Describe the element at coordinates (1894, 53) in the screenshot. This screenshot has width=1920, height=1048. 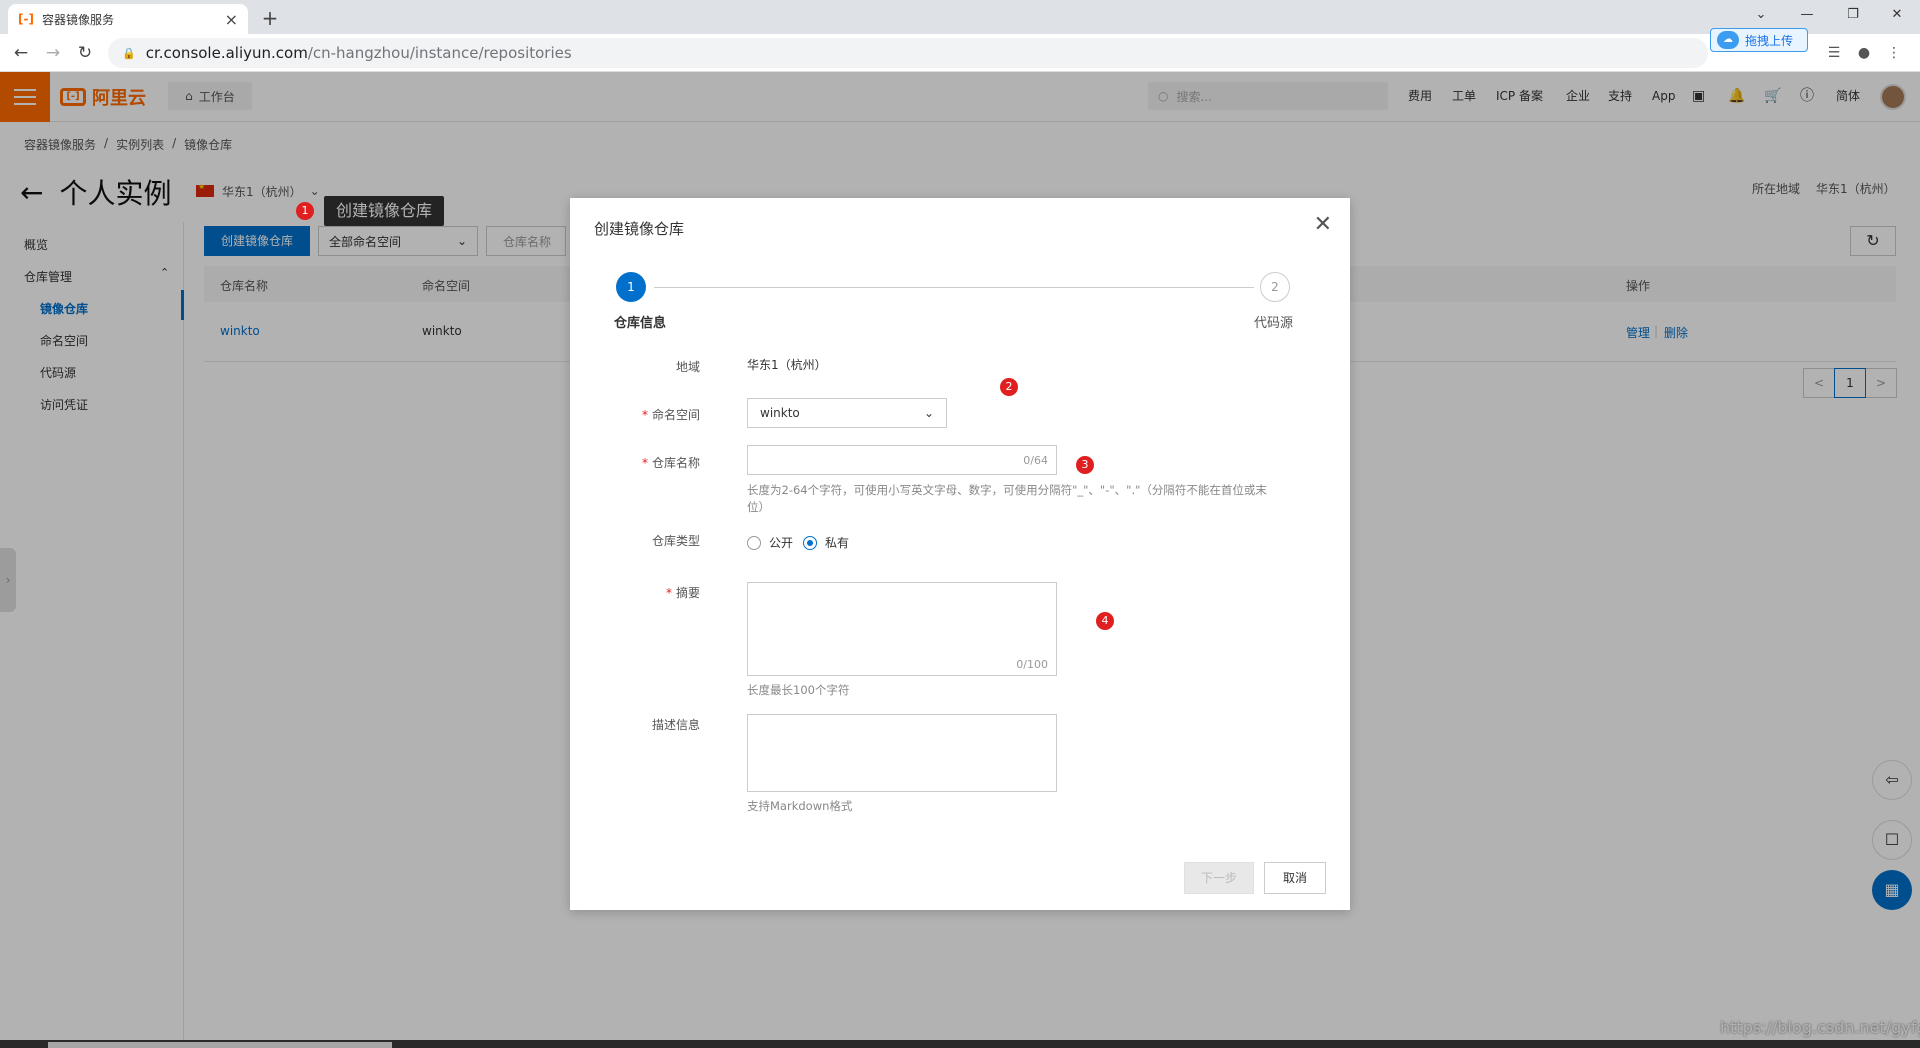
I see `browser-menu-icon: ⋮` at that location.